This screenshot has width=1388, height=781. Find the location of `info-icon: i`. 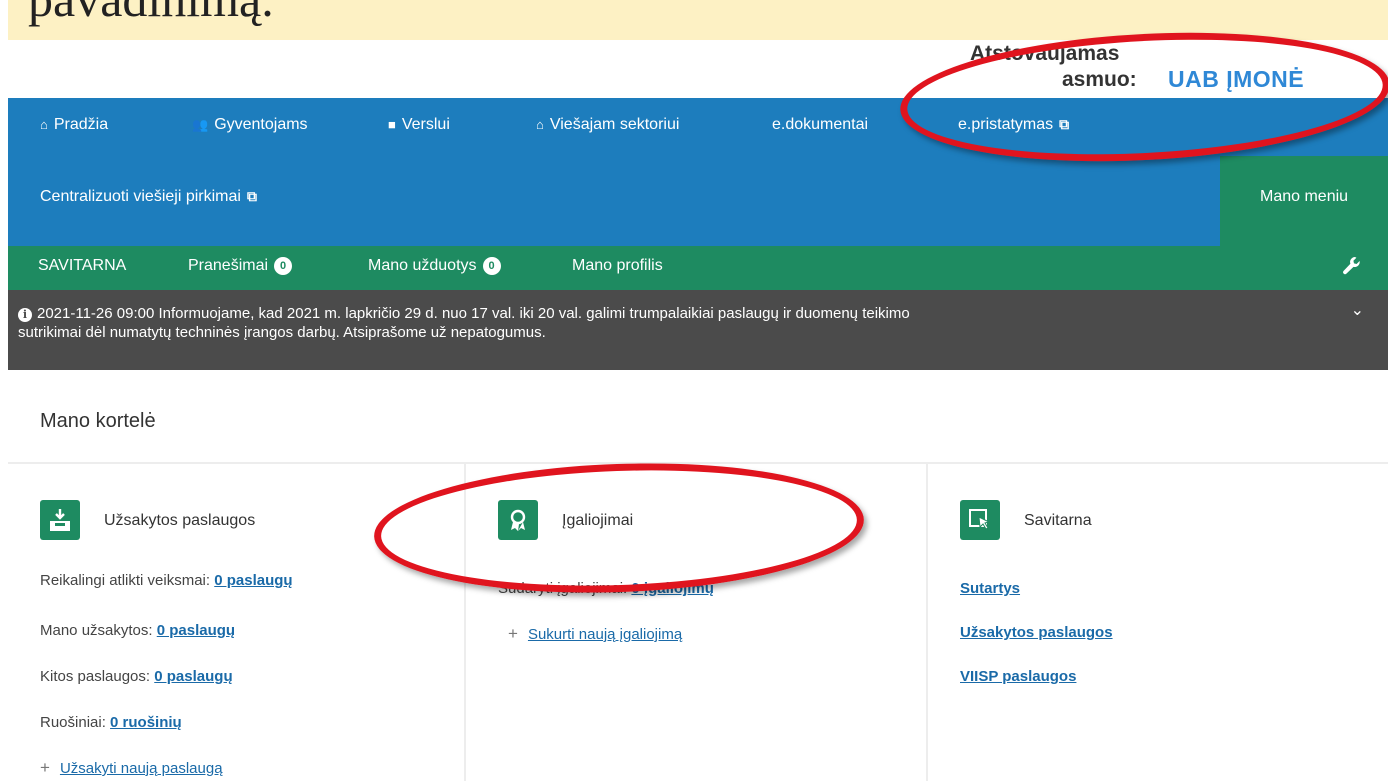

info-icon: i is located at coordinates (25, 315).